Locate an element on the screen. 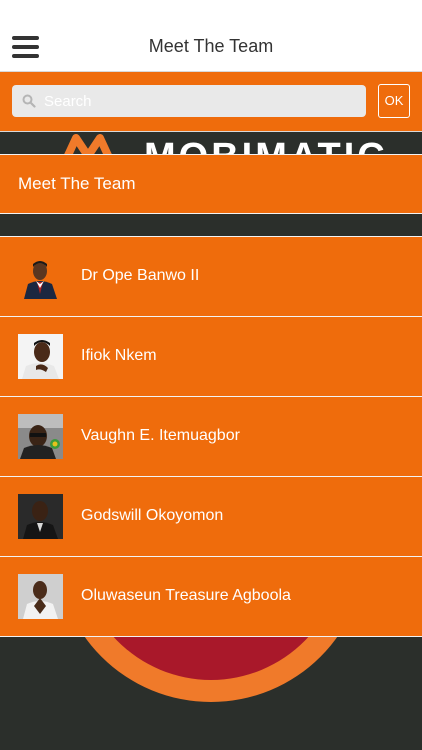 The width and height of the screenshot is (422, 750). team-member-row: Godswill Okoyomon is located at coordinates (211, 516).